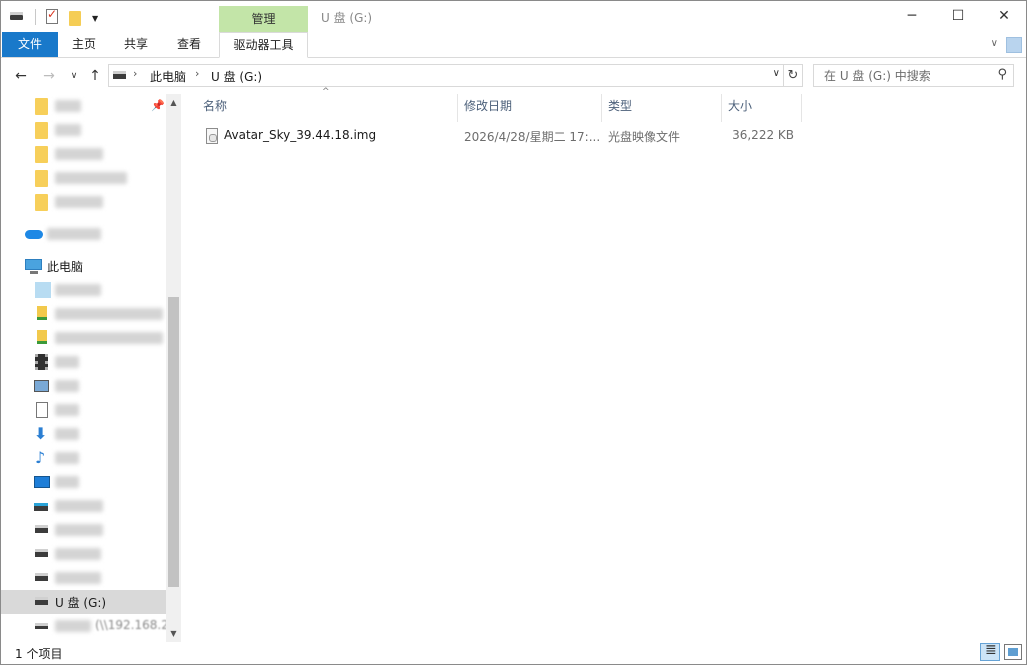 Image resolution: width=1027 pixels, height=665 pixels. What do you see at coordinates (95, 18) in the screenshot?
I see `customize-toolbar-dropdown-icon: ▼` at bounding box center [95, 18].